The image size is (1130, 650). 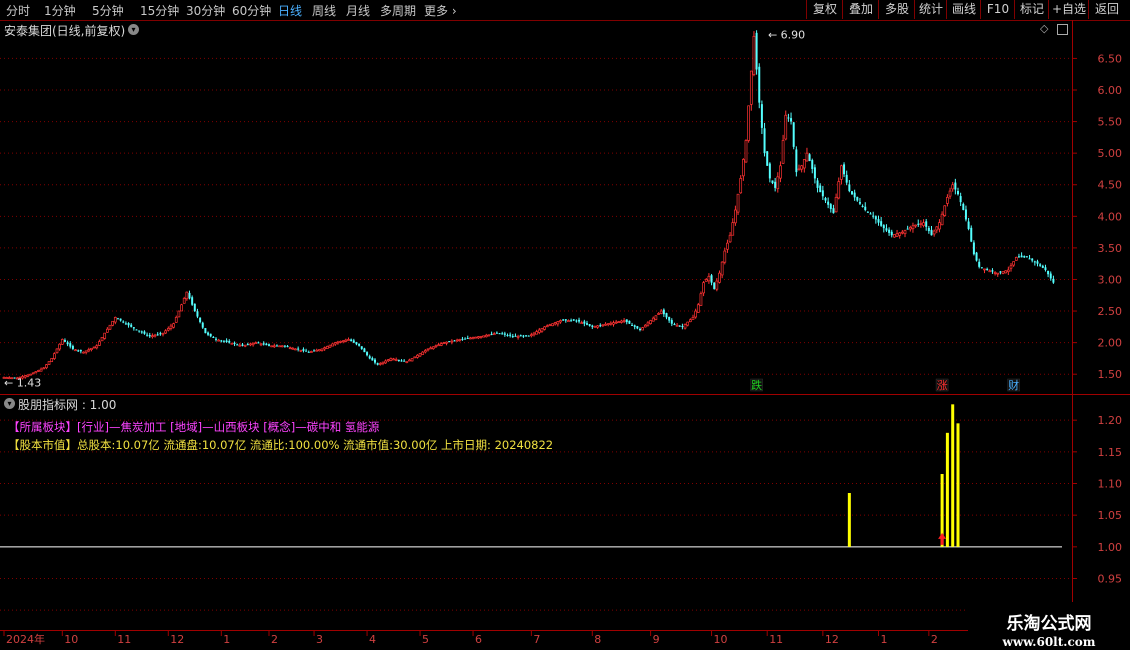 What do you see at coordinates (1110, 374) in the screenshot?
I see `price-tick-label: 1.50` at bounding box center [1110, 374].